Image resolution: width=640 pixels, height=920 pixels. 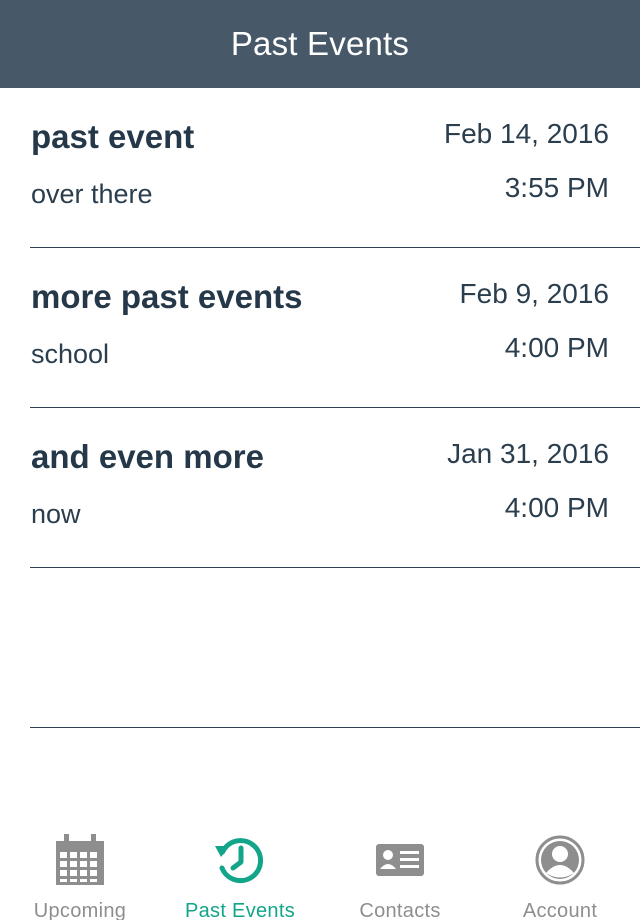 I want to click on user-circle-icon, so click(x=560, y=860).